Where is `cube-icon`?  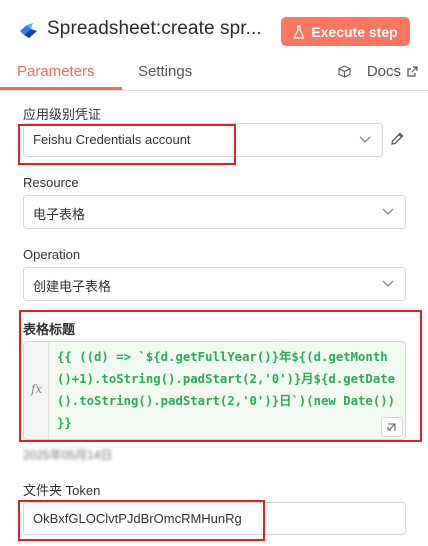
cube-icon is located at coordinates (344, 71).